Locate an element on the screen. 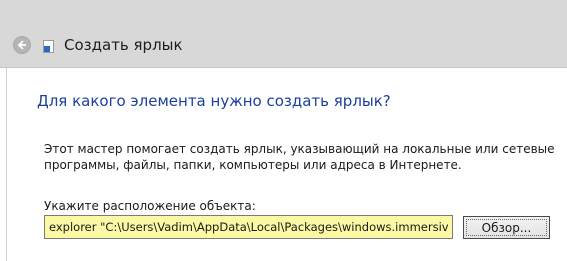 The width and height of the screenshot is (567, 261). wizard-heading: Для какого элемента нужно создать ярлык? is located at coordinates (214, 101).